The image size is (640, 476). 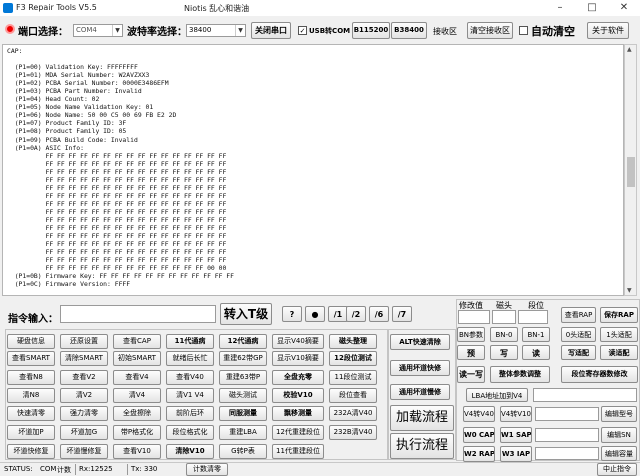 What do you see at coordinates (190, 341) in the screenshot?
I see `grid-button: 11代通病` at bounding box center [190, 341].